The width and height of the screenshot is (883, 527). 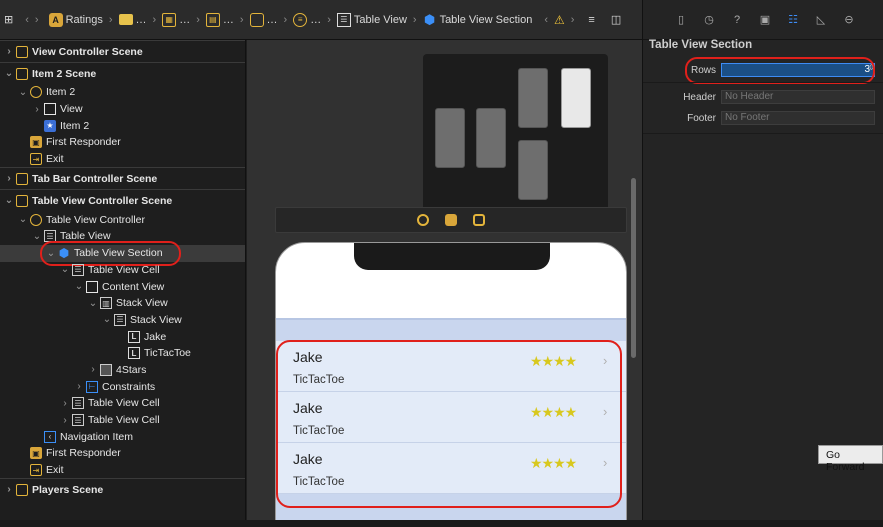 I want to click on outline-row: ⌄ Item 2 Scene, so click(x=122, y=73).